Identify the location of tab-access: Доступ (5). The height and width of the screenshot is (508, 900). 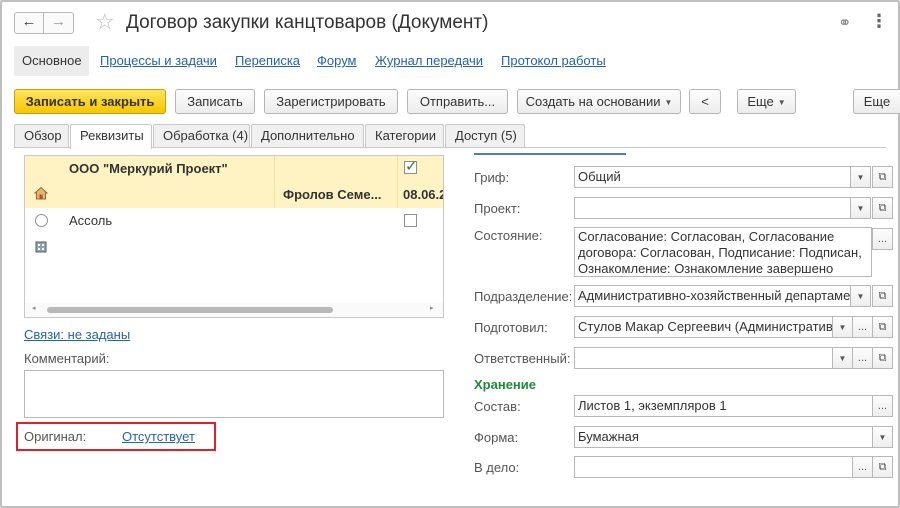
(485, 136).